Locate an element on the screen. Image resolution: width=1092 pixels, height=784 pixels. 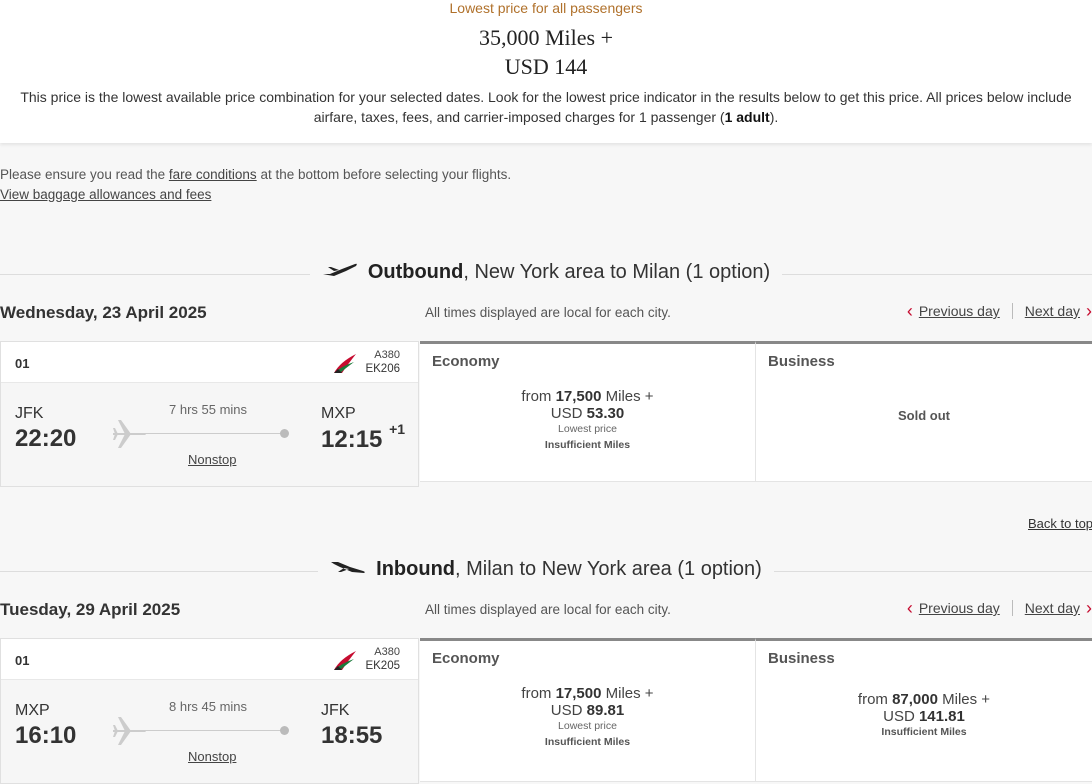
lowest-miles: 35,000 Miles + is located at coordinates (546, 37).